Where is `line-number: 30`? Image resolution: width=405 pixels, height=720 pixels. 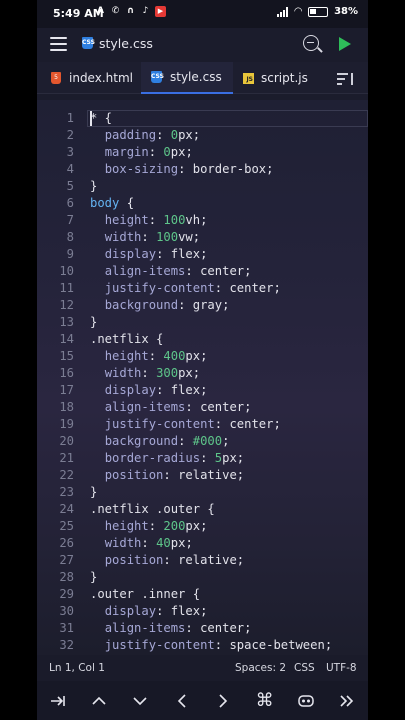 line-number: 30 is located at coordinates (66, 611).